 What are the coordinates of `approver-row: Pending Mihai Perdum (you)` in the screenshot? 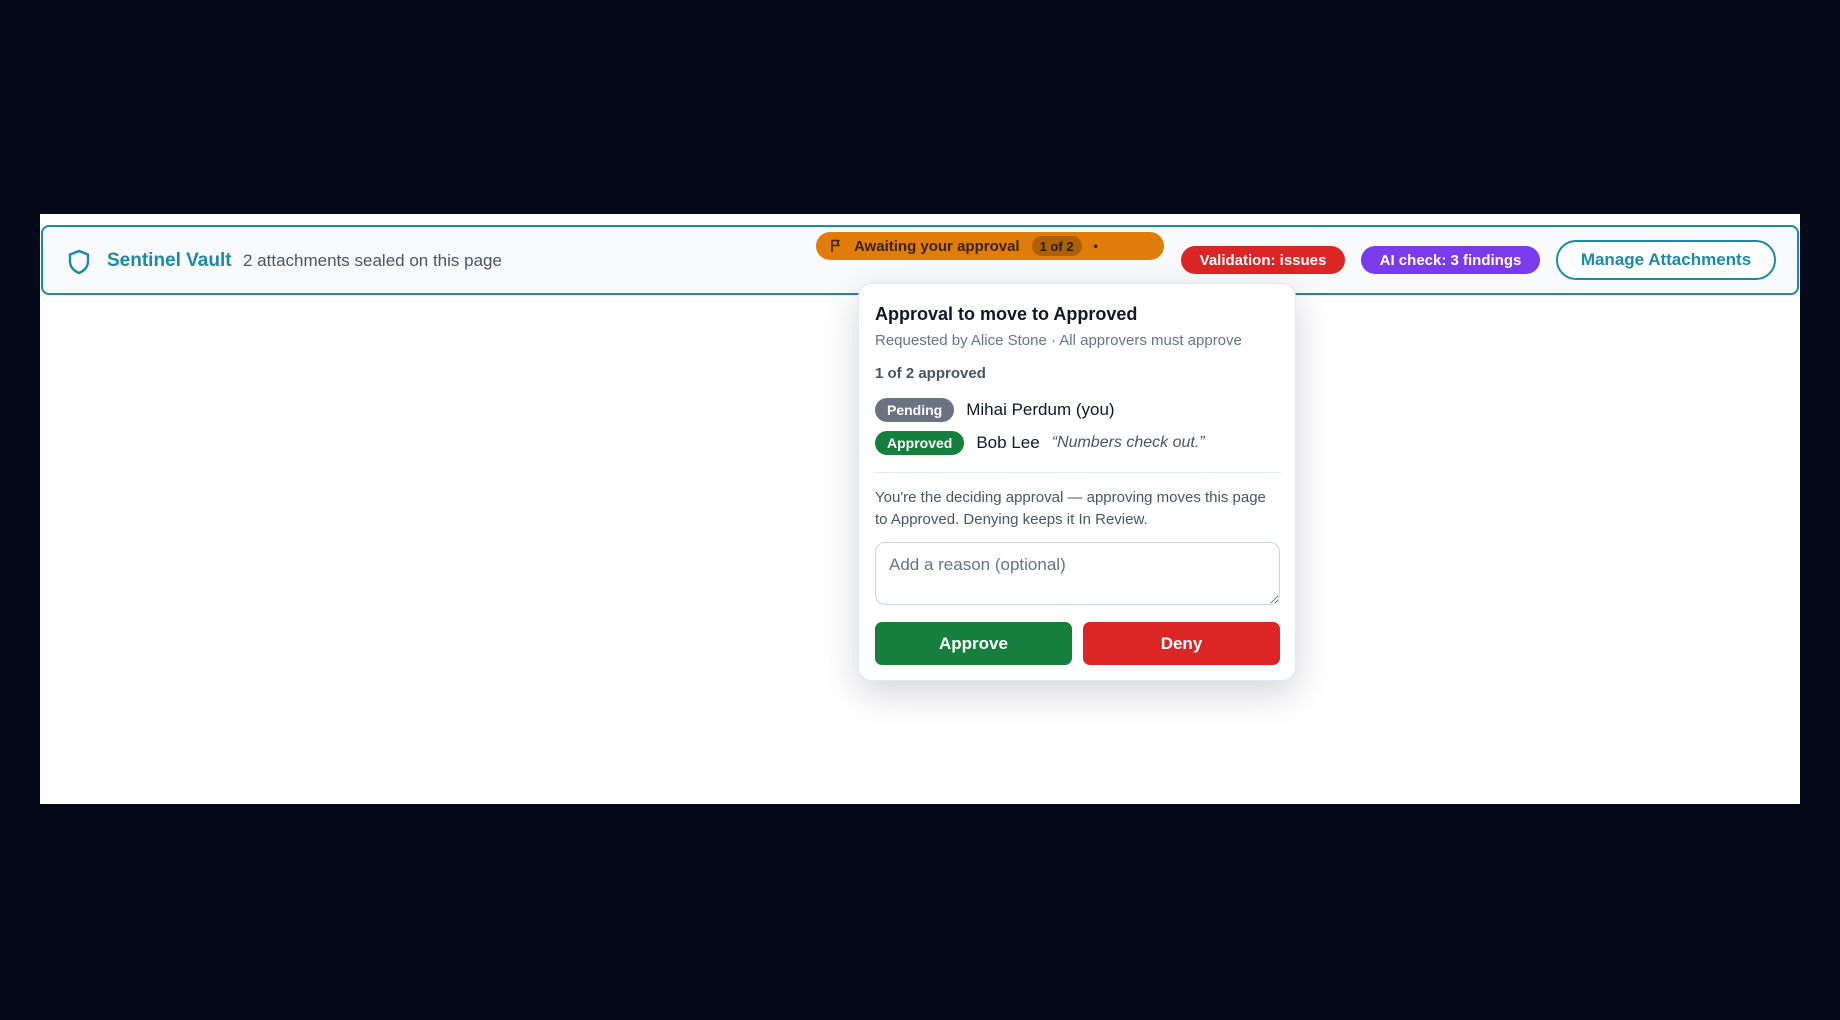 It's located at (995, 410).